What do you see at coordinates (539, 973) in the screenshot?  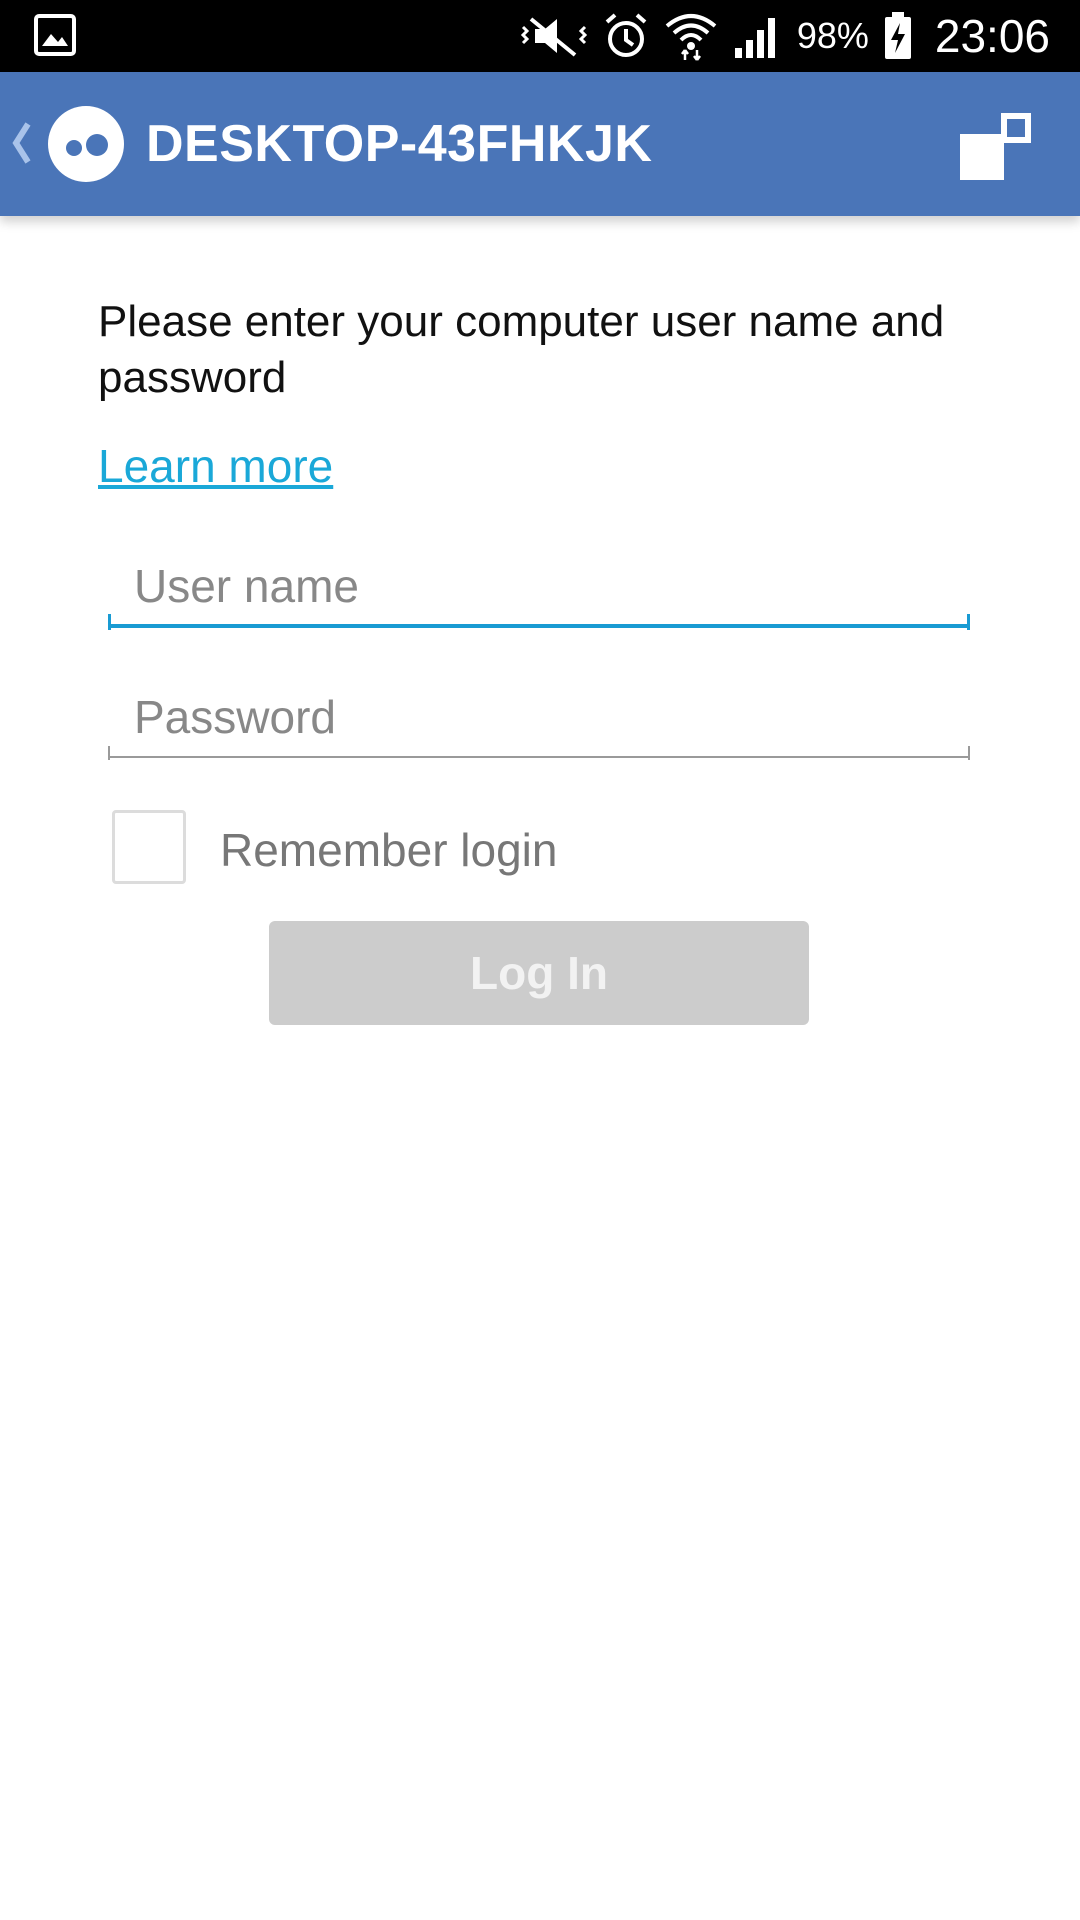 I see `login-button: Log In` at bounding box center [539, 973].